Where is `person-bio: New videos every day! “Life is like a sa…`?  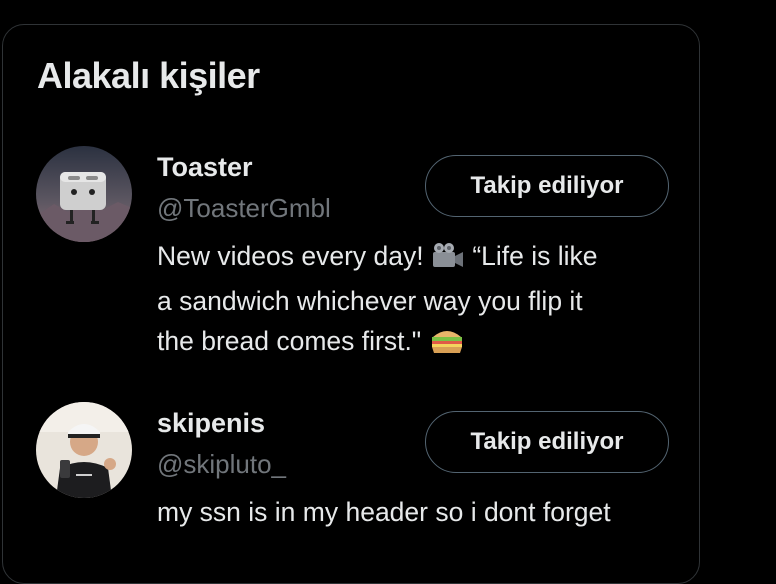 person-bio: New videos every day! “Life is like a sa… is located at coordinates (417, 301).